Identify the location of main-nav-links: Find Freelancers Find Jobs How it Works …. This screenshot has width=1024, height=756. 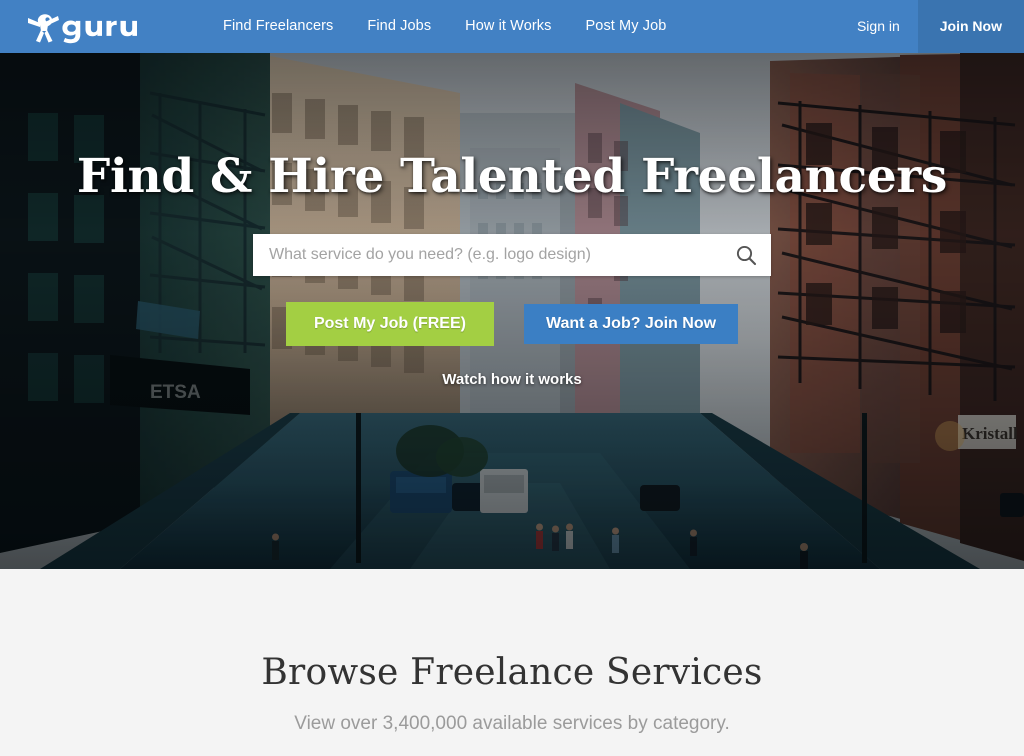
(444, 26).